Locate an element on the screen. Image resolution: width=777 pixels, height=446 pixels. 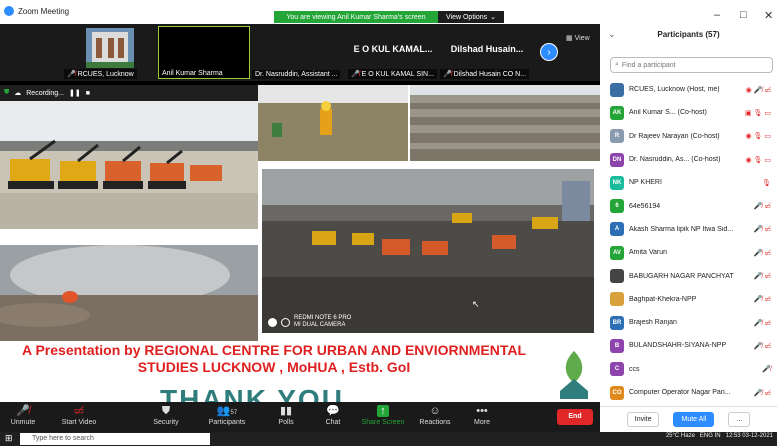
people-icon: 👥57 is located at coordinates (227, 411).